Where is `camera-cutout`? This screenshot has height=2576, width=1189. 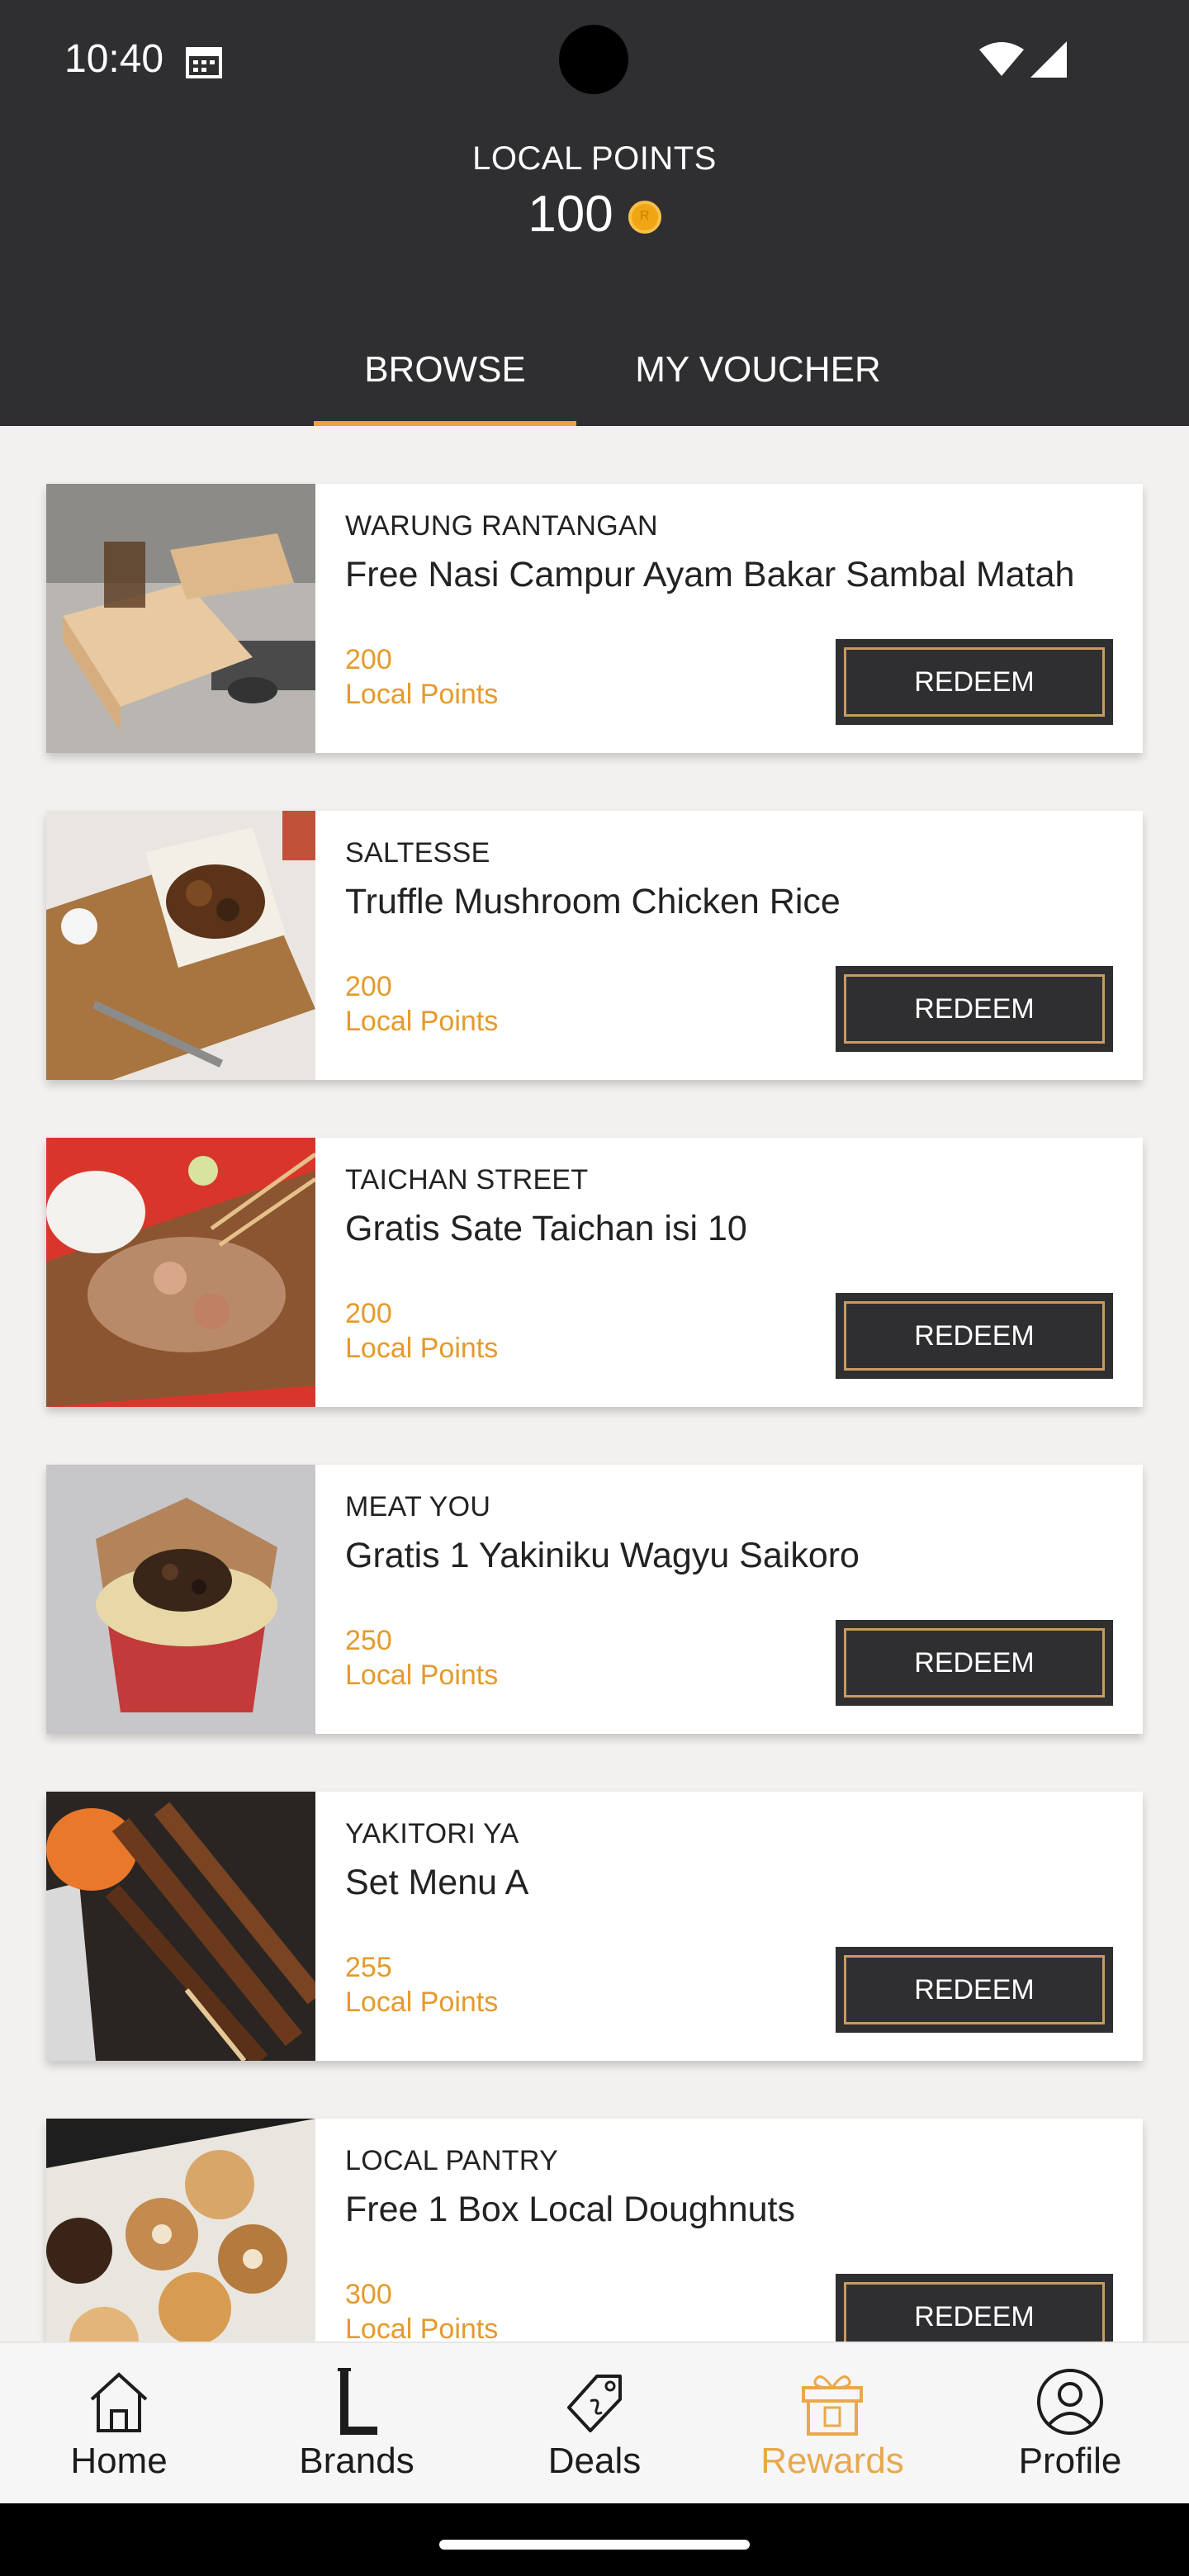
camera-cutout is located at coordinates (593, 59).